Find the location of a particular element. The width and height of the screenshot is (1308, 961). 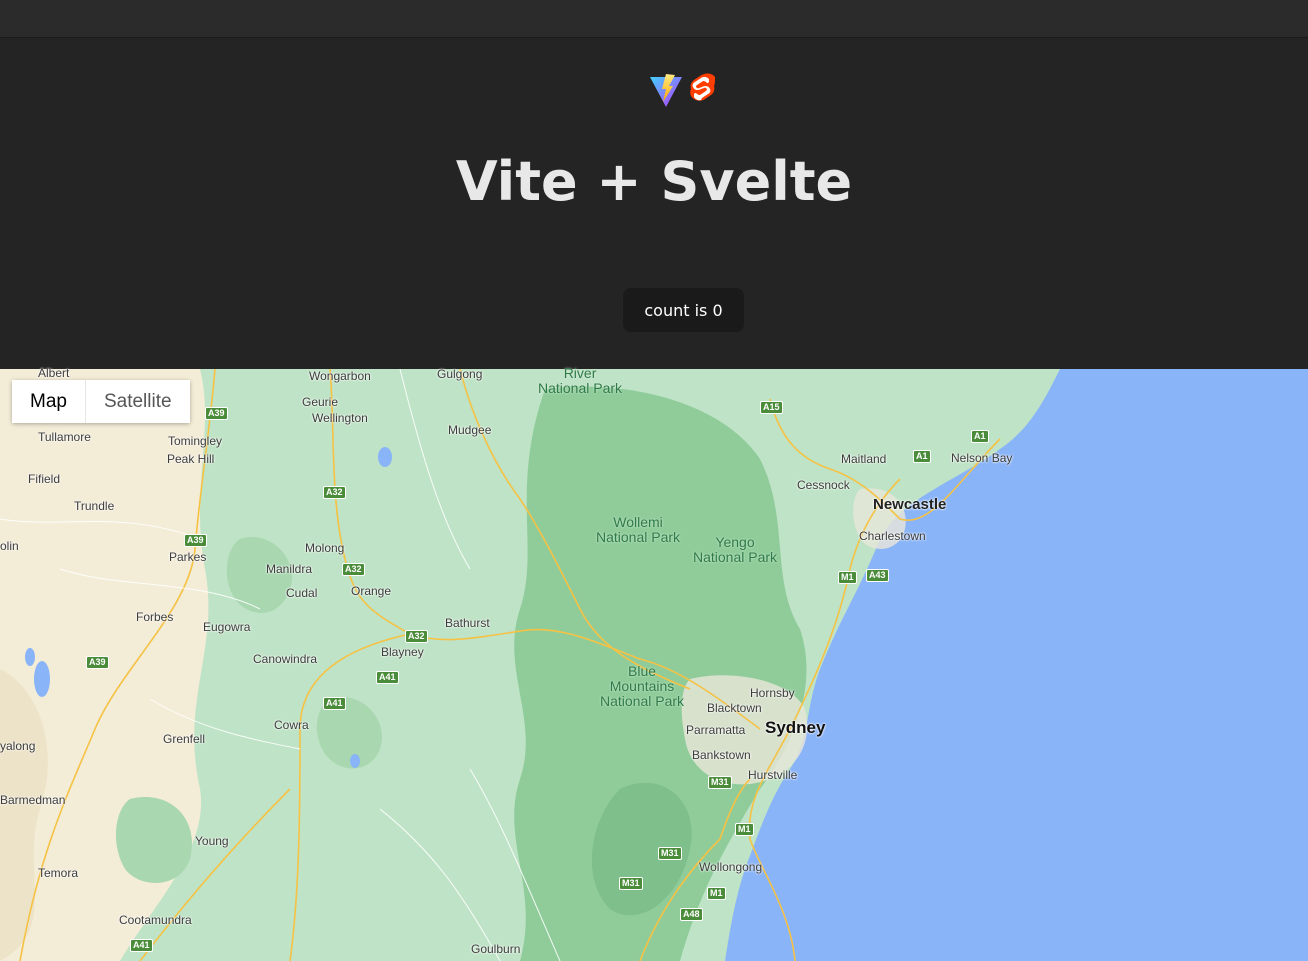

place-label: Molong is located at coordinates (325, 548).